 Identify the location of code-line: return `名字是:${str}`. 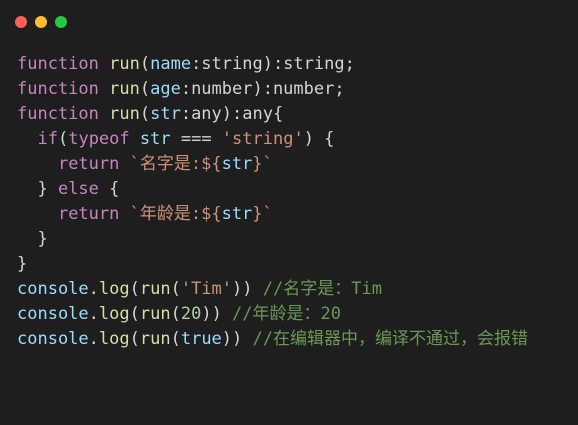
(297, 164).